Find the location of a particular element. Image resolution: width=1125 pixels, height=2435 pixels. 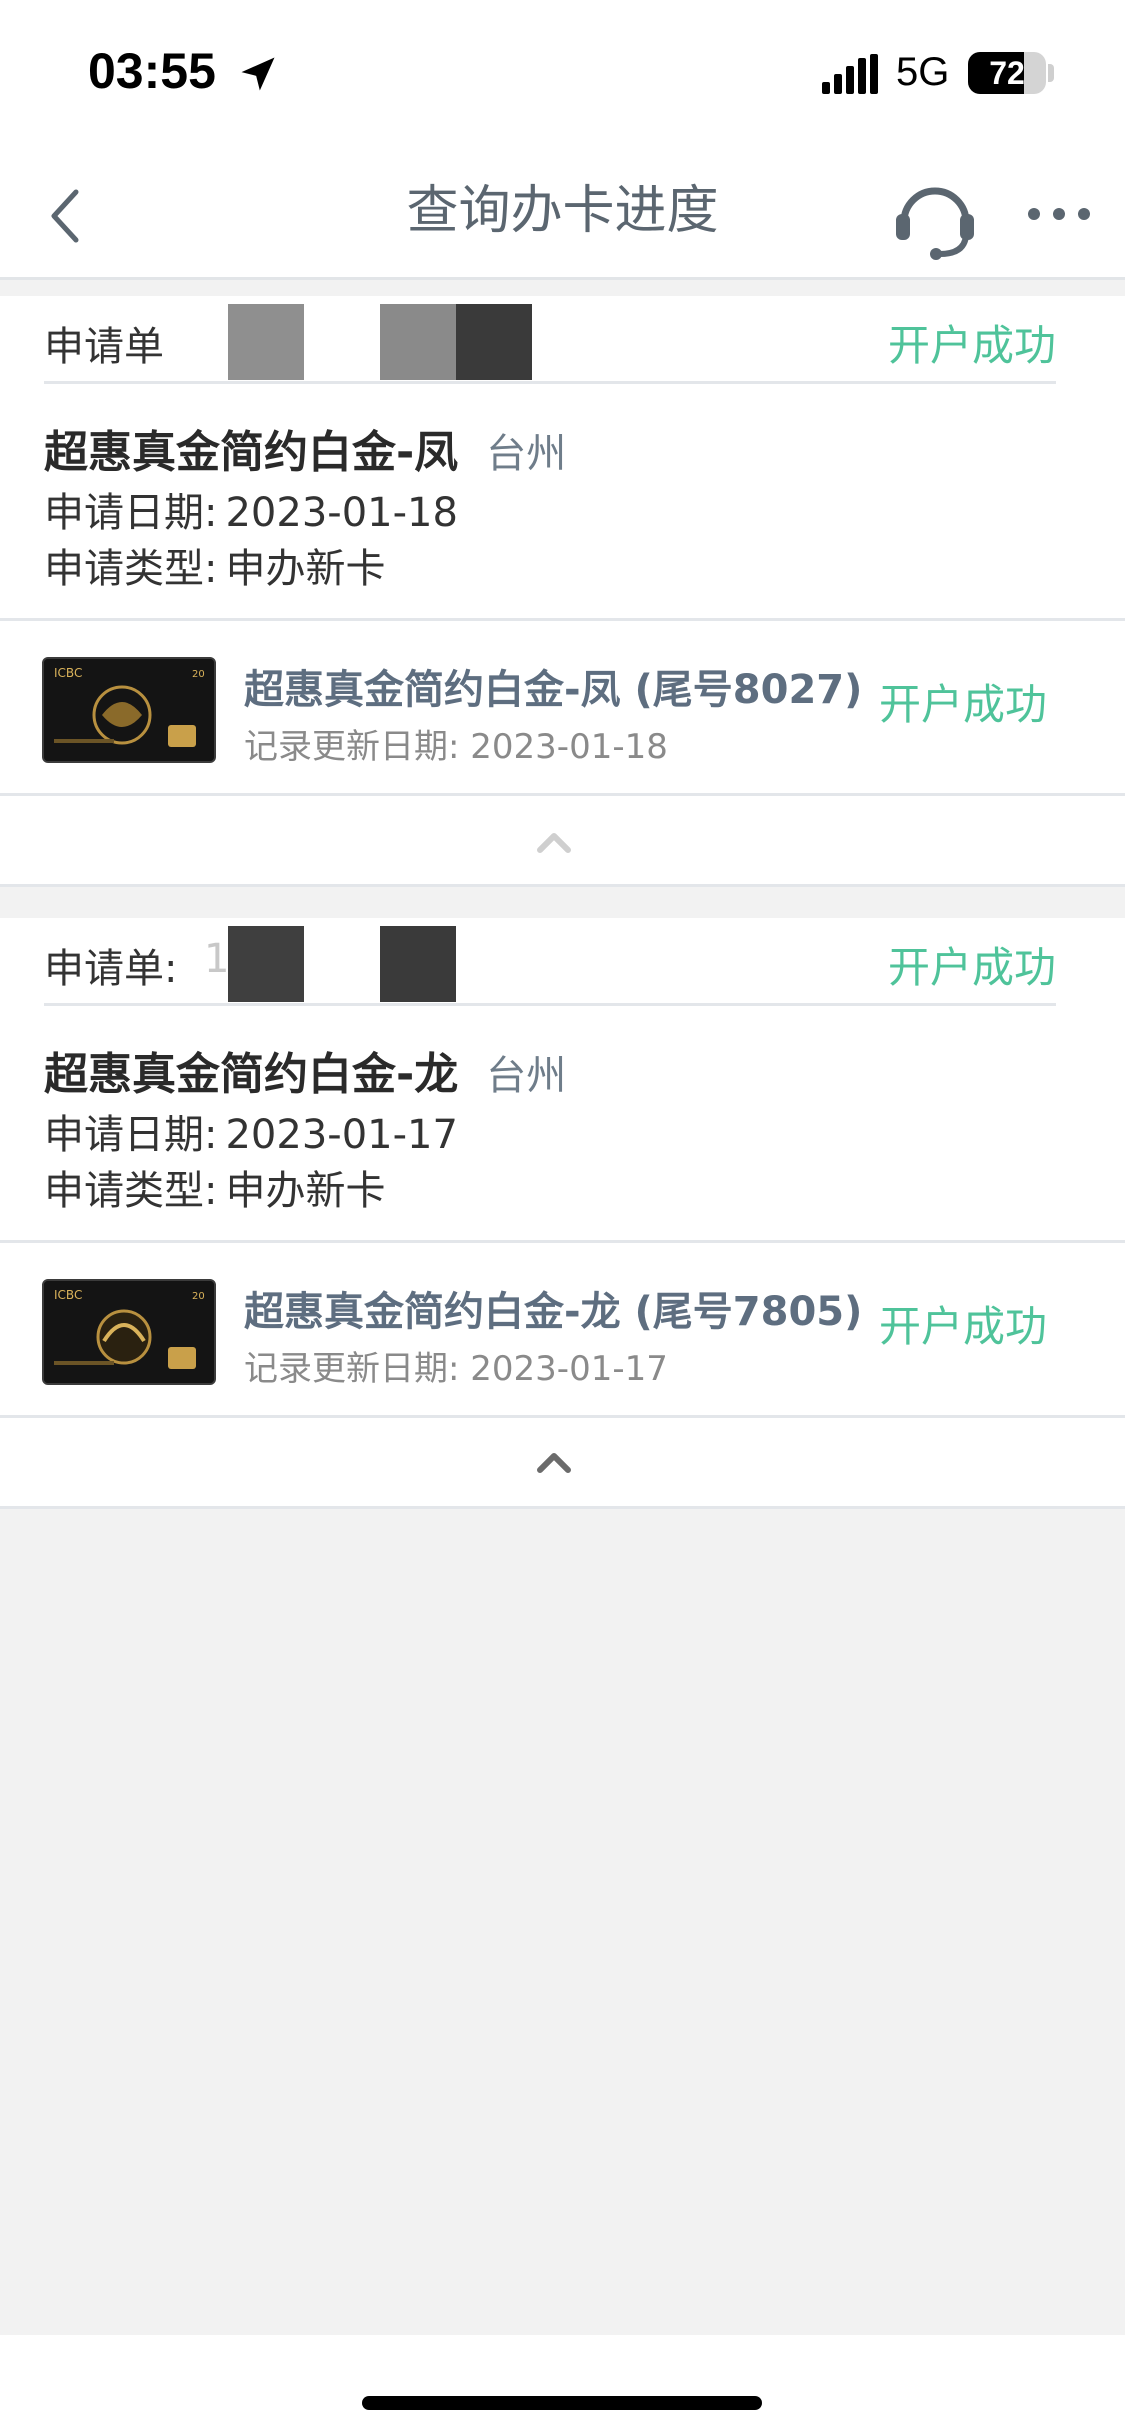

status-time: 03:55 is located at coordinates (152, 71).